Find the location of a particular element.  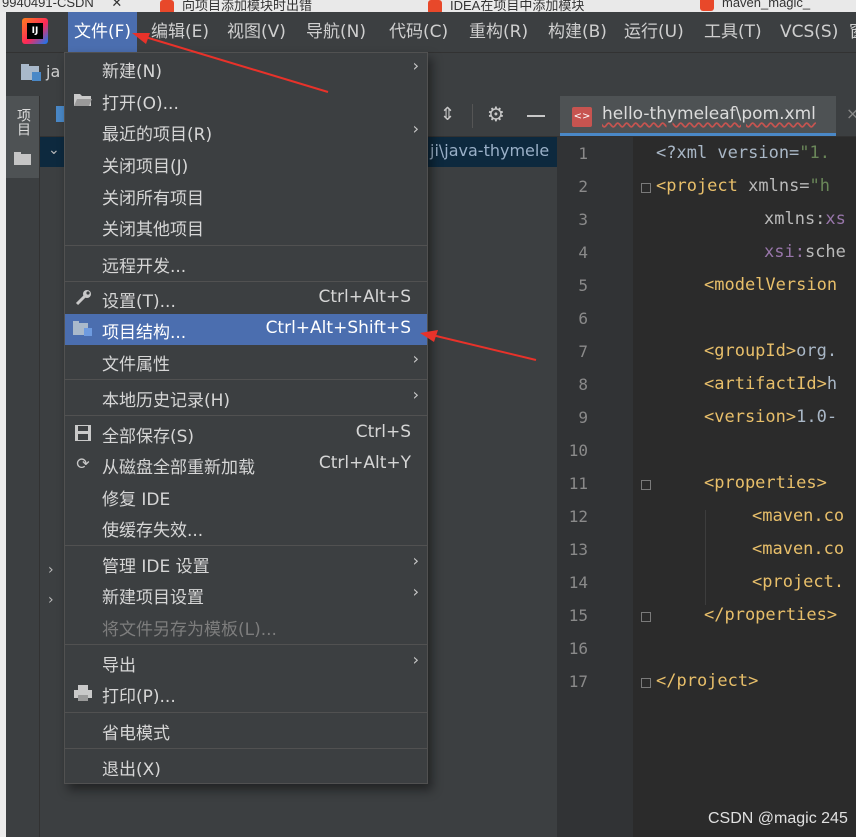

wrench-icon is located at coordinates (83, 298).